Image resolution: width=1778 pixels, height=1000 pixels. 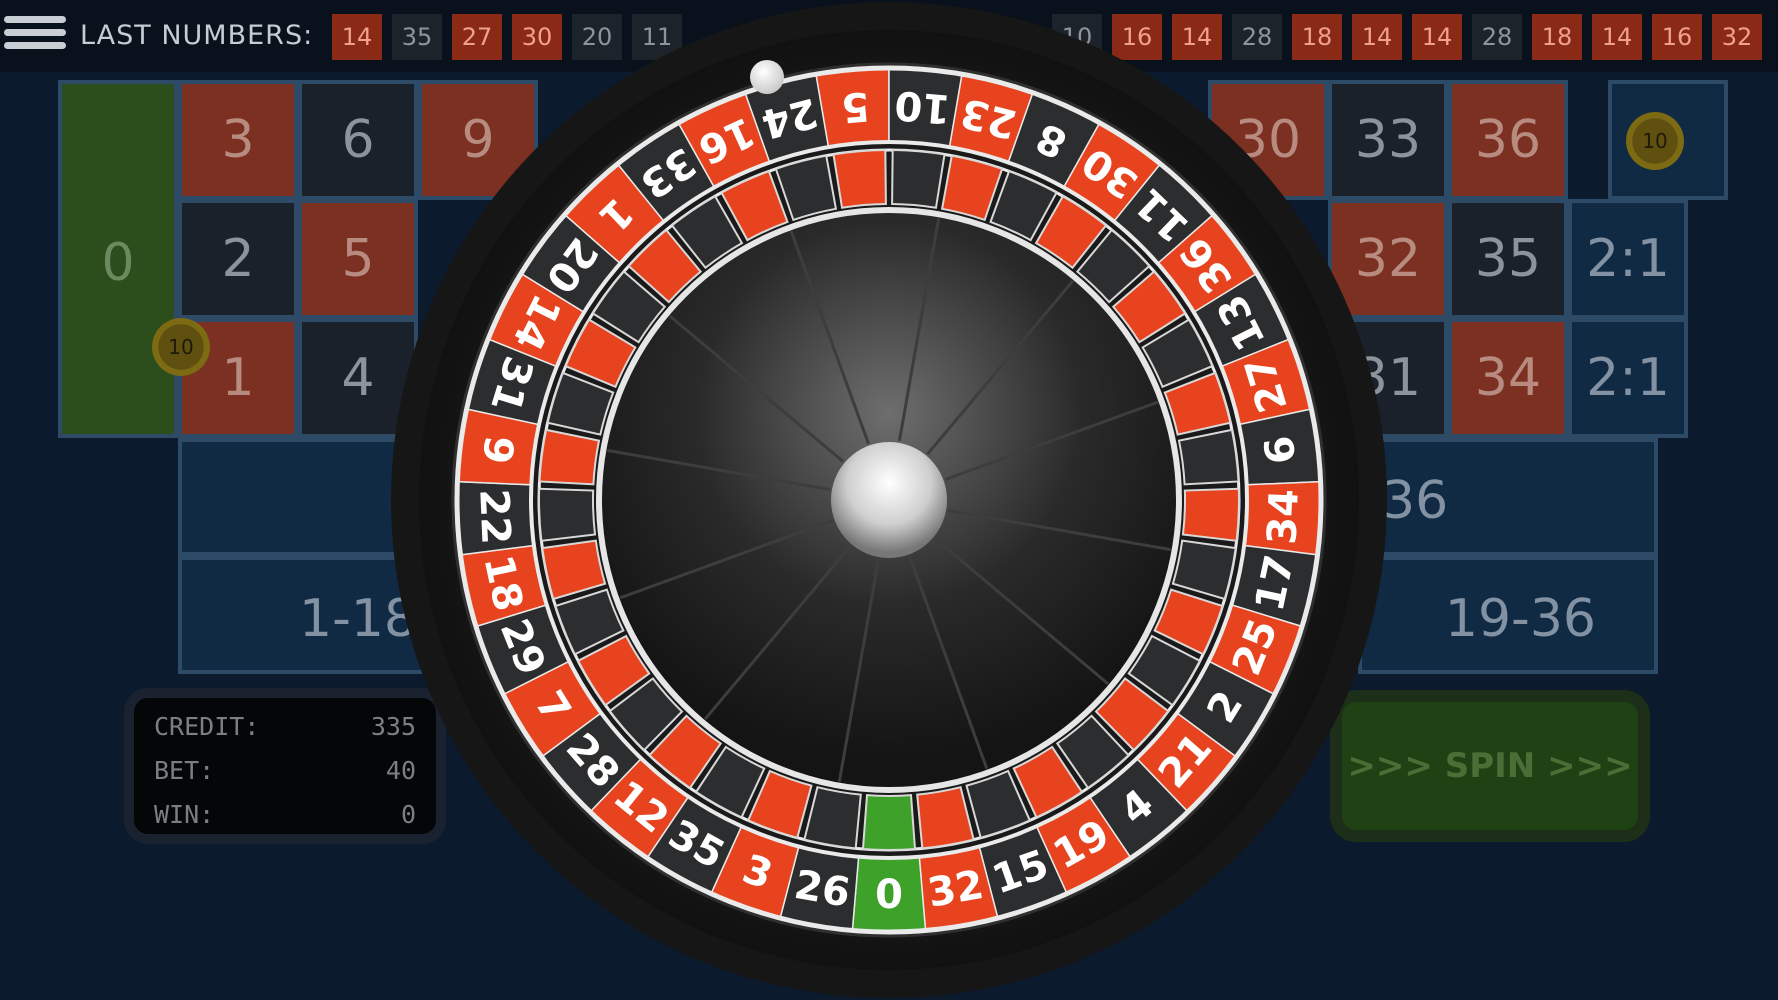 What do you see at coordinates (1283, 517) in the screenshot?
I see `wheel-number-label: 34` at bounding box center [1283, 517].